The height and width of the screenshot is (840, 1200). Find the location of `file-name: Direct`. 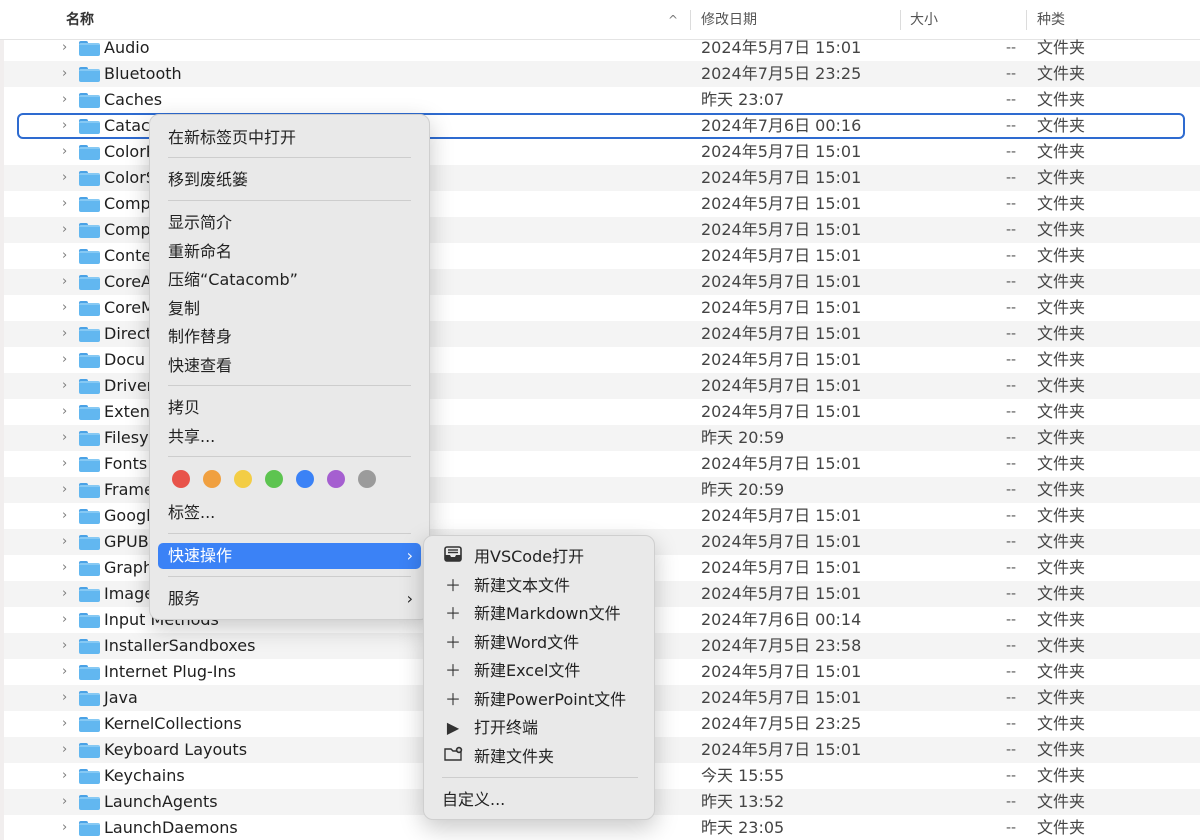

file-name: Direct is located at coordinates (128, 333).